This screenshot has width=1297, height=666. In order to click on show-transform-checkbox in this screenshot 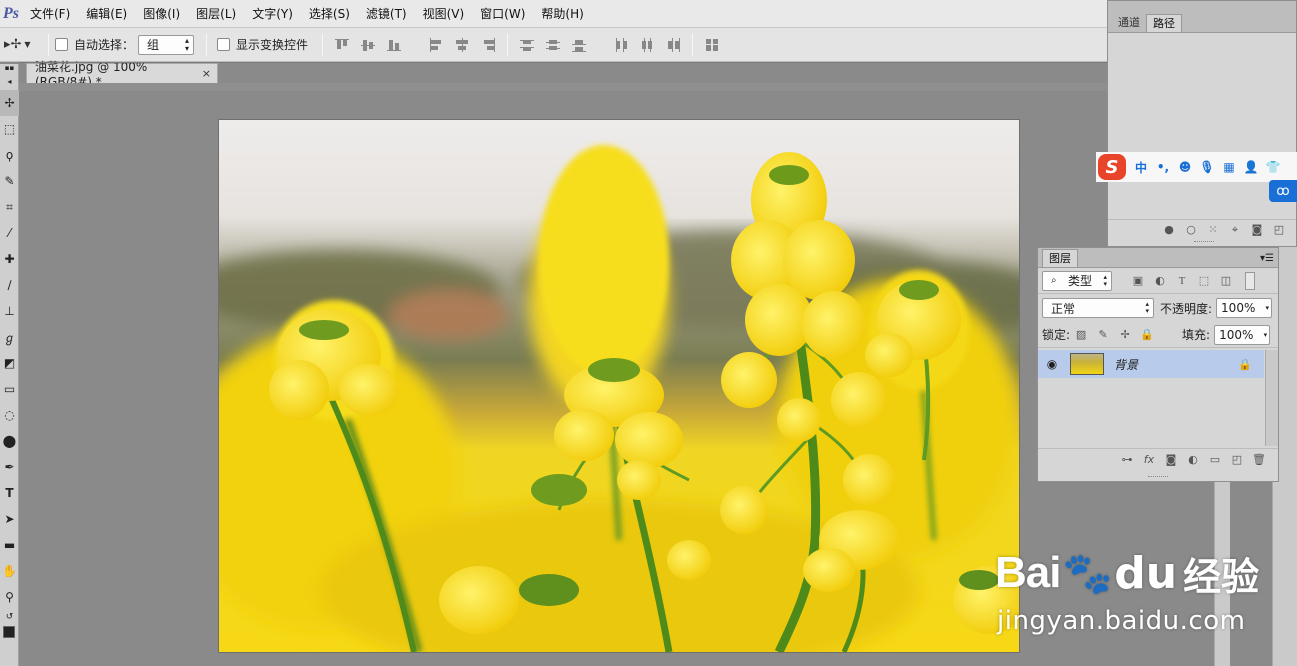, I will do `click(224, 44)`.